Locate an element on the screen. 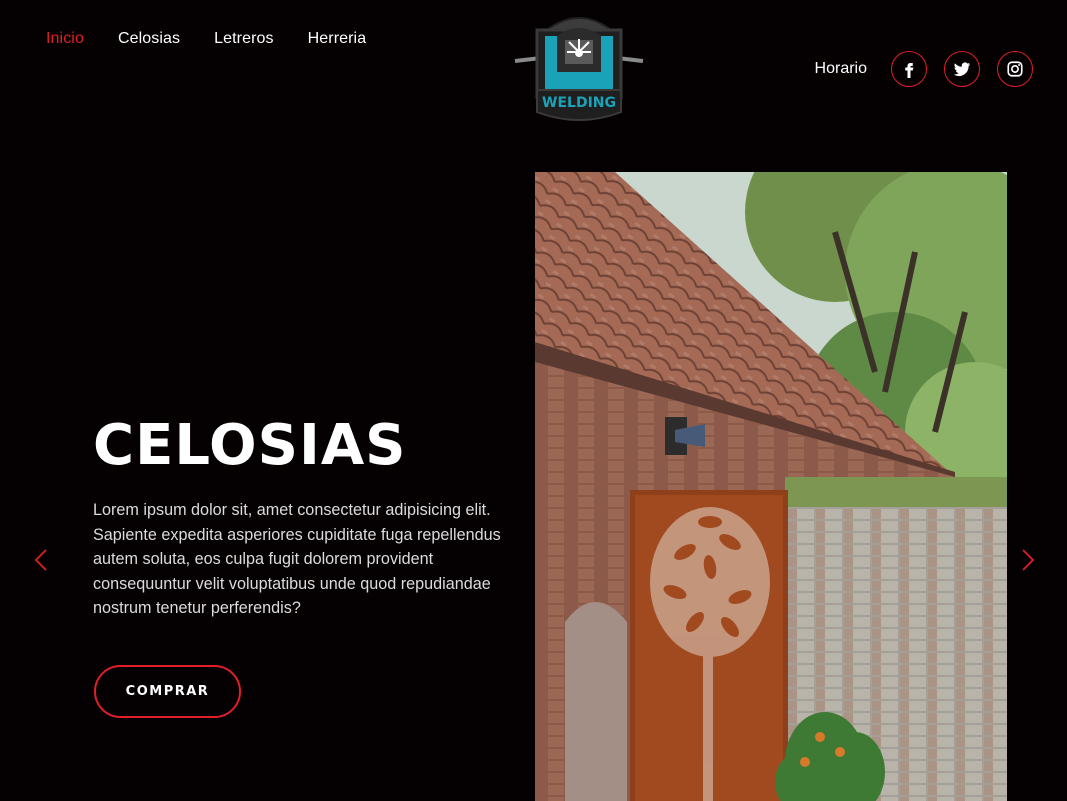 Image resolution: width=1067 pixels, height=801 pixels. chevron-right-icon is located at coordinates (1028, 560).